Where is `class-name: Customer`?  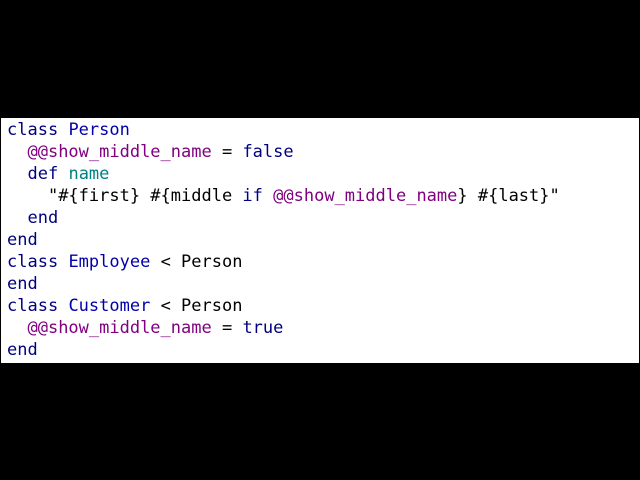 class-name: Customer is located at coordinates (109, 306).